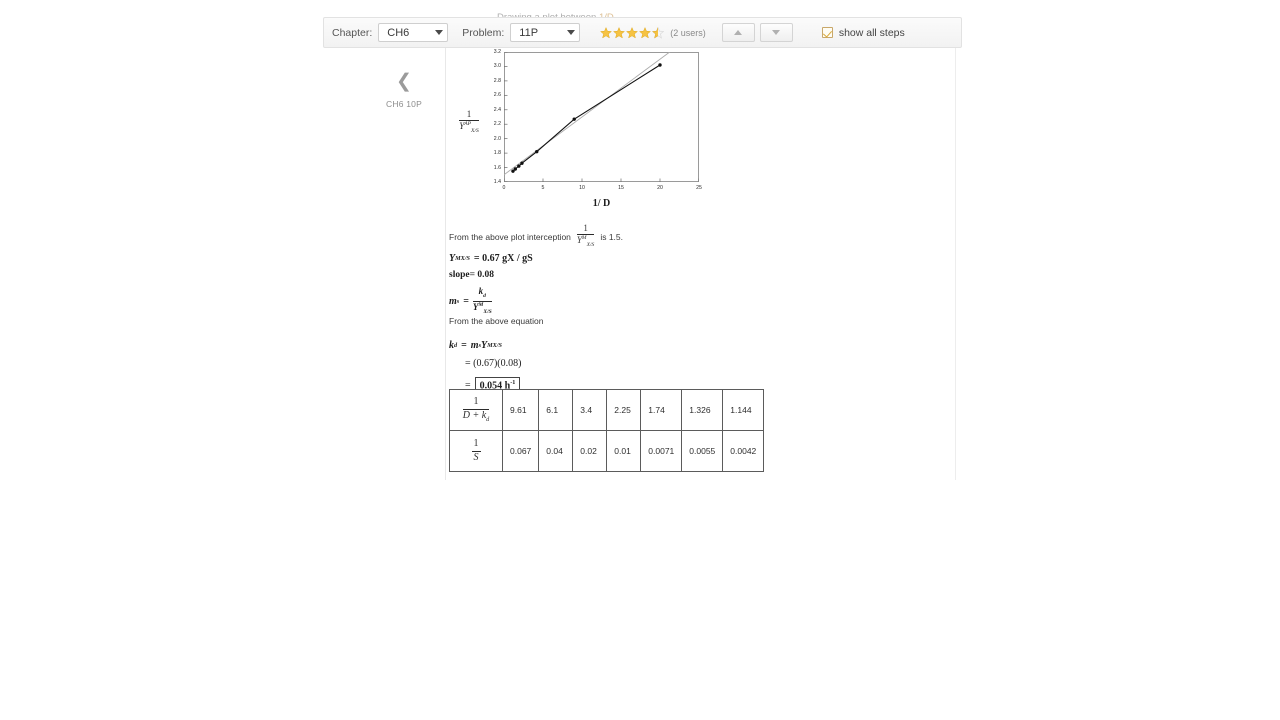 This screenshot has height=720, width=1280. Describe the element at coordinates (658, 32) in the screenshot. I see `star-half-icon` at that location.